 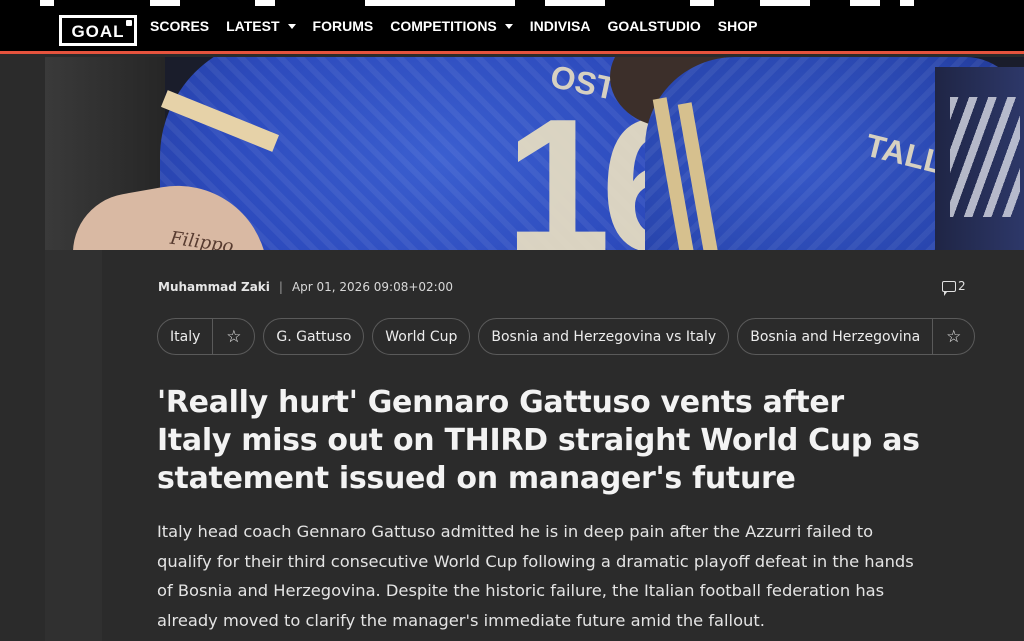 What do you see at coordinates (185, 337) in the screenshot?
I see `tag-label: Italy` at bounding box center [185, 337].